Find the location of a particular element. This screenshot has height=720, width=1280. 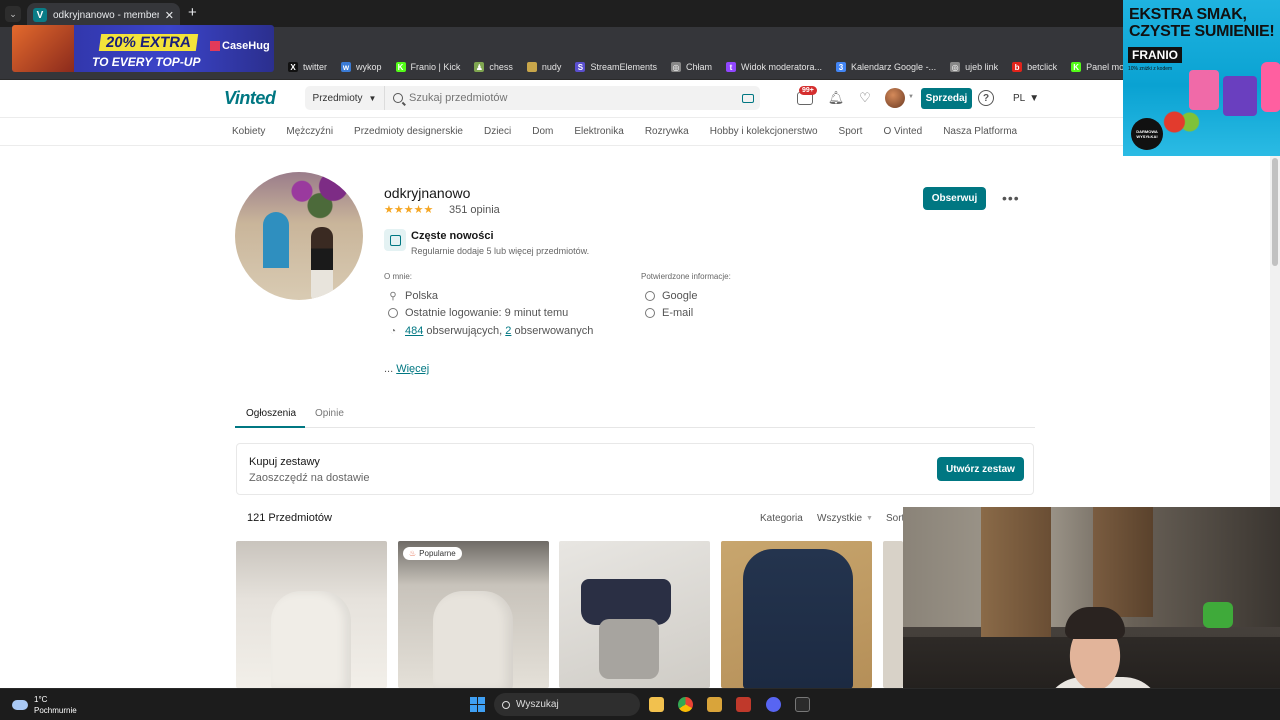

bundle-subtitle: Zaoszczędź na dostawie is located at coordinates (309, 478).